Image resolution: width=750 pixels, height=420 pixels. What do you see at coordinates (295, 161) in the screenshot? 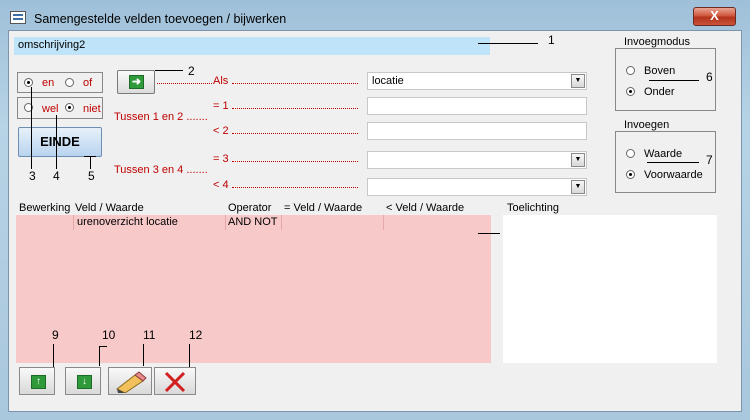
I see `dotted-leader-eq3` at bounding box center [295, 161].